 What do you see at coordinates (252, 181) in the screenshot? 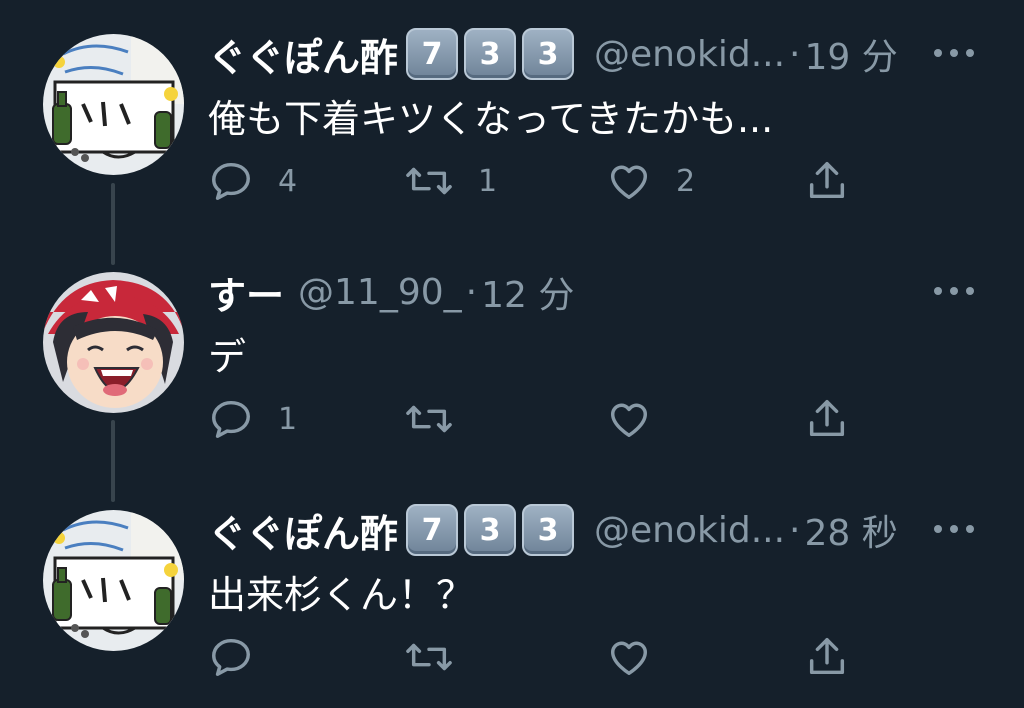
I see `reply-button: 4` at bounding box center [252, 181].